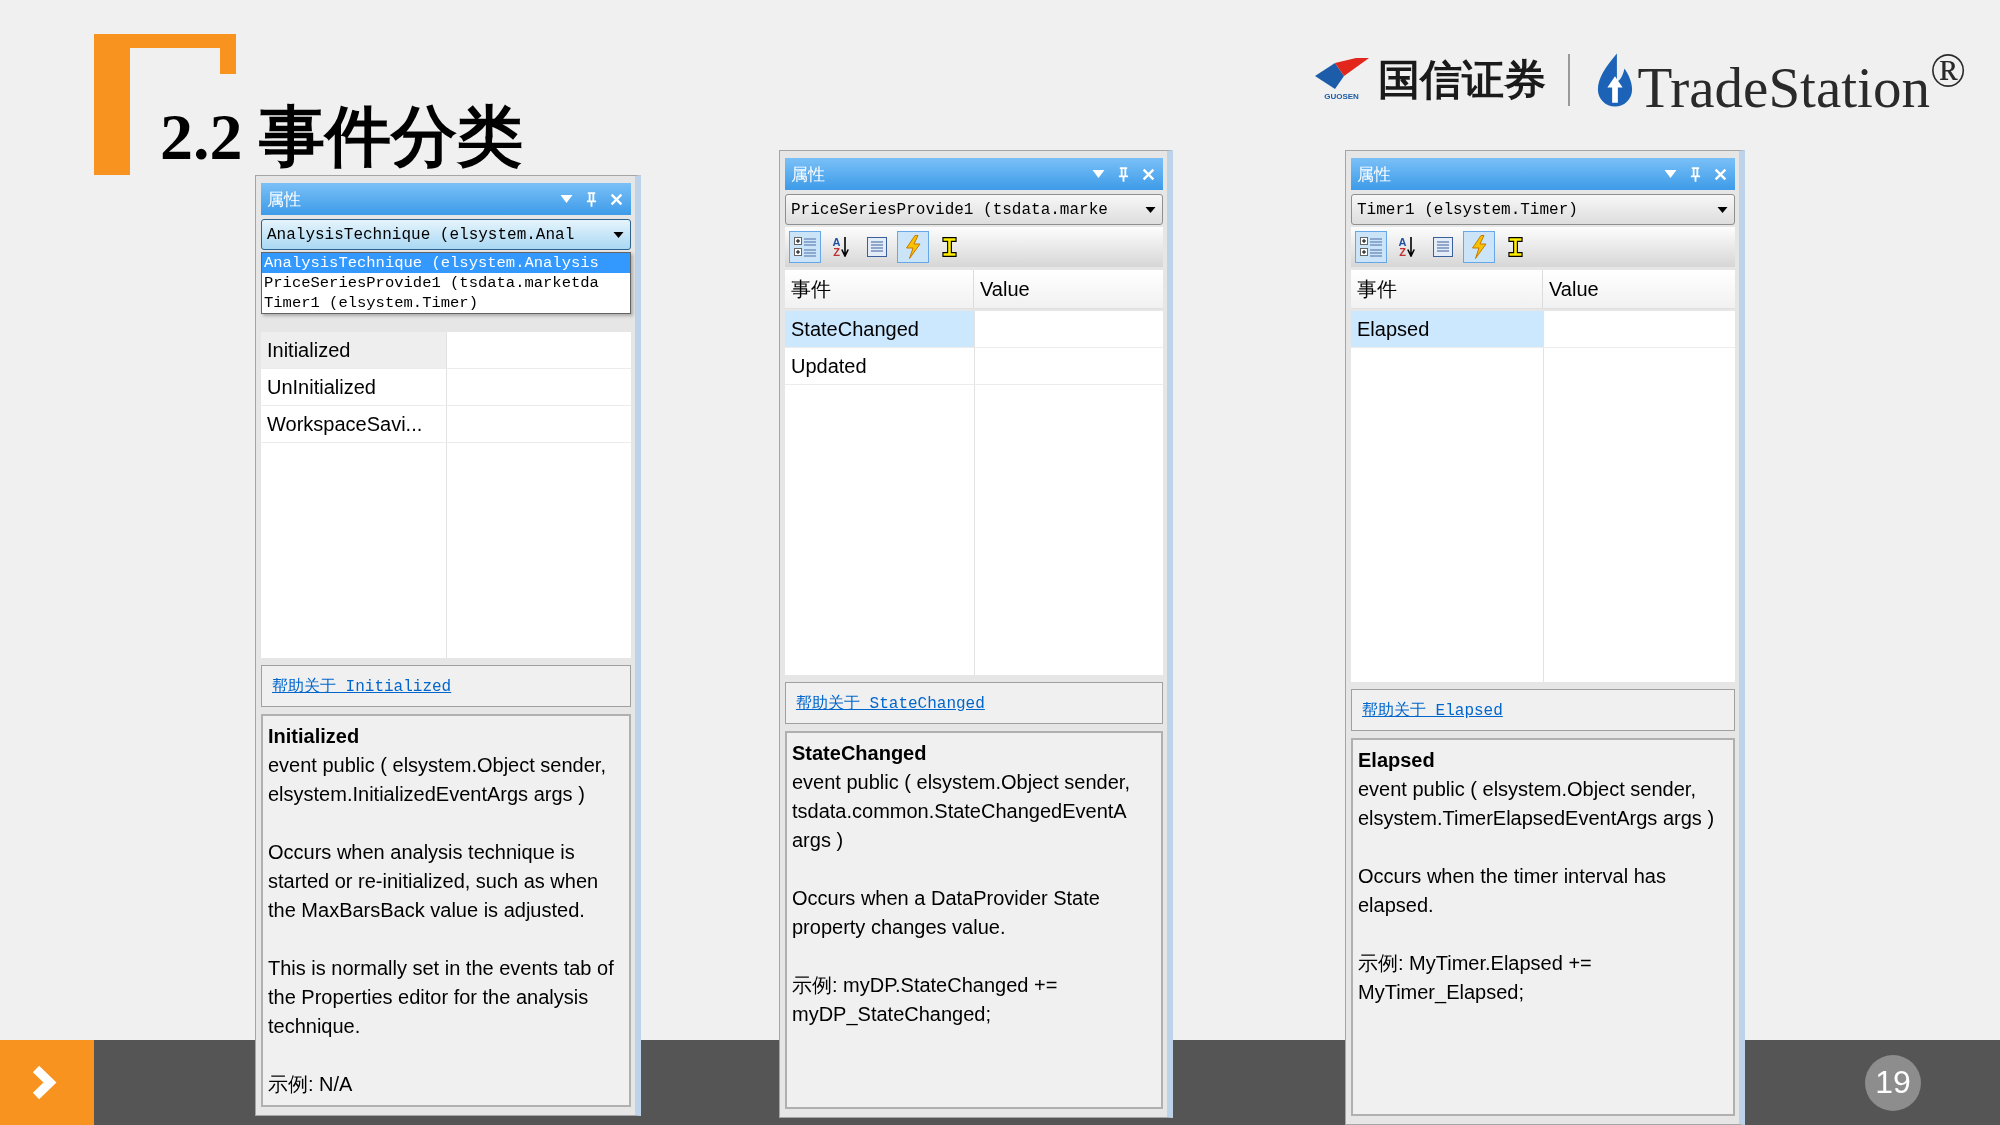 The height and width of the screenshot is (1125, 2000). I want to click on dropdown-option: PriceSeriesProvide1 (tsdata.marketda, so click(446, 283).